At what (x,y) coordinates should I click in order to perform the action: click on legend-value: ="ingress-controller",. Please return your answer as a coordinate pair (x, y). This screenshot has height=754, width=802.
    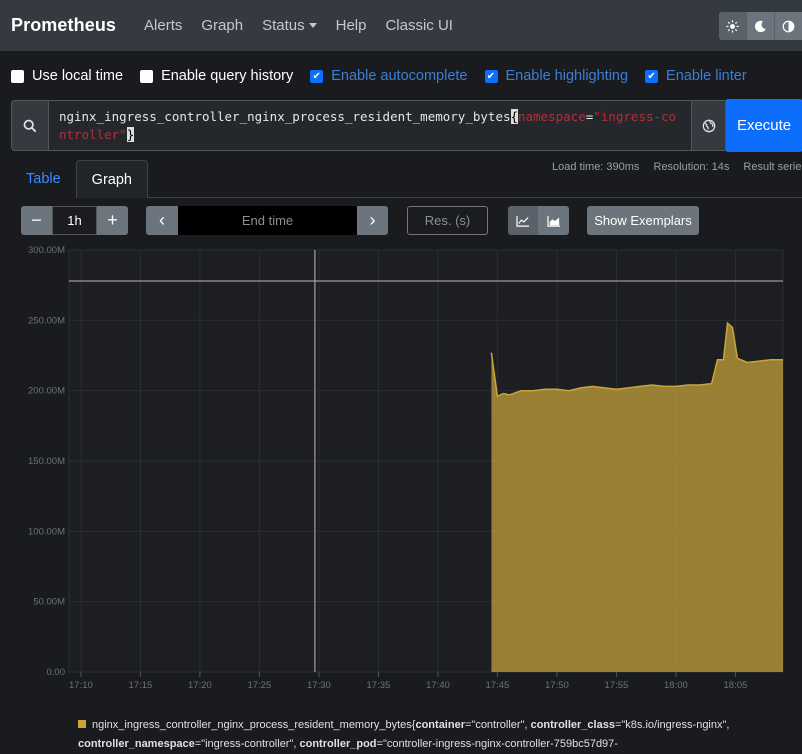
    Looking at the image, I should click on (247, 744).